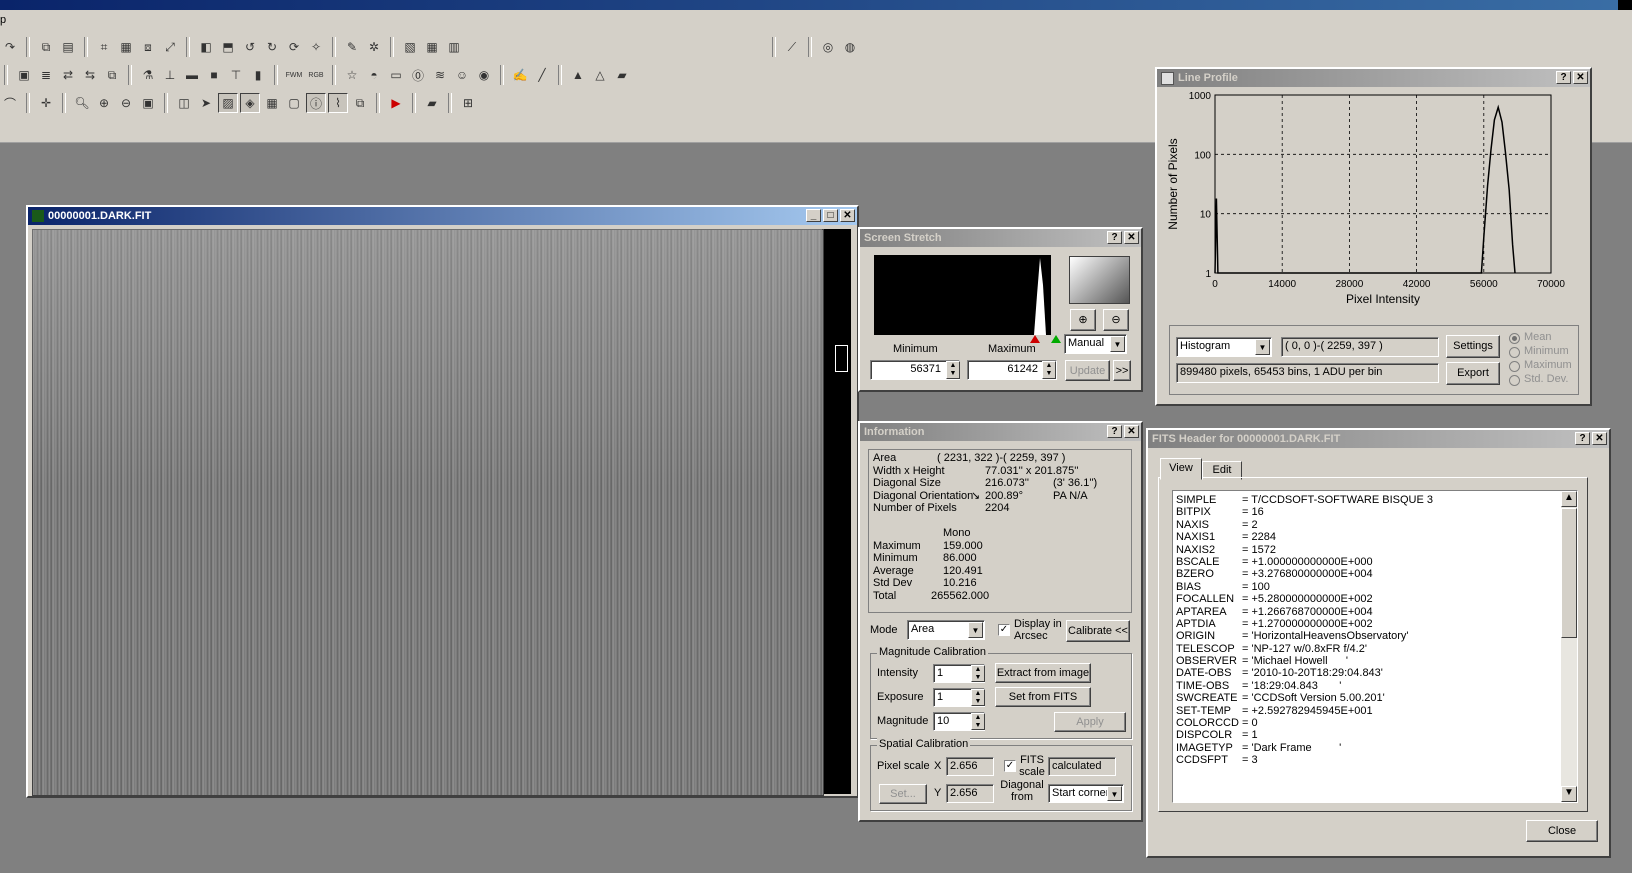 The width and height of the screenshot is (1632, 873). Describe the element at coordinates (600, 75) in the screenshot. I see `mountain2-icon: △` at that location.